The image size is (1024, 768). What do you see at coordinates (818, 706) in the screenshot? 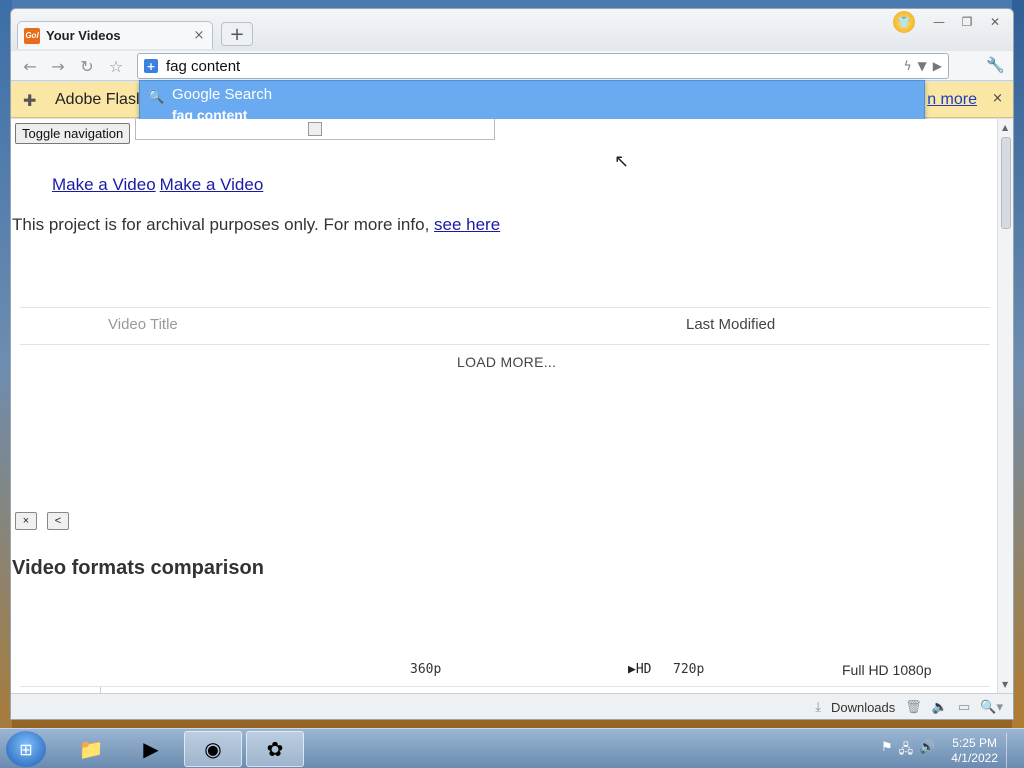
I see `download-icon: ⤓` at bounding box center [818, 706].